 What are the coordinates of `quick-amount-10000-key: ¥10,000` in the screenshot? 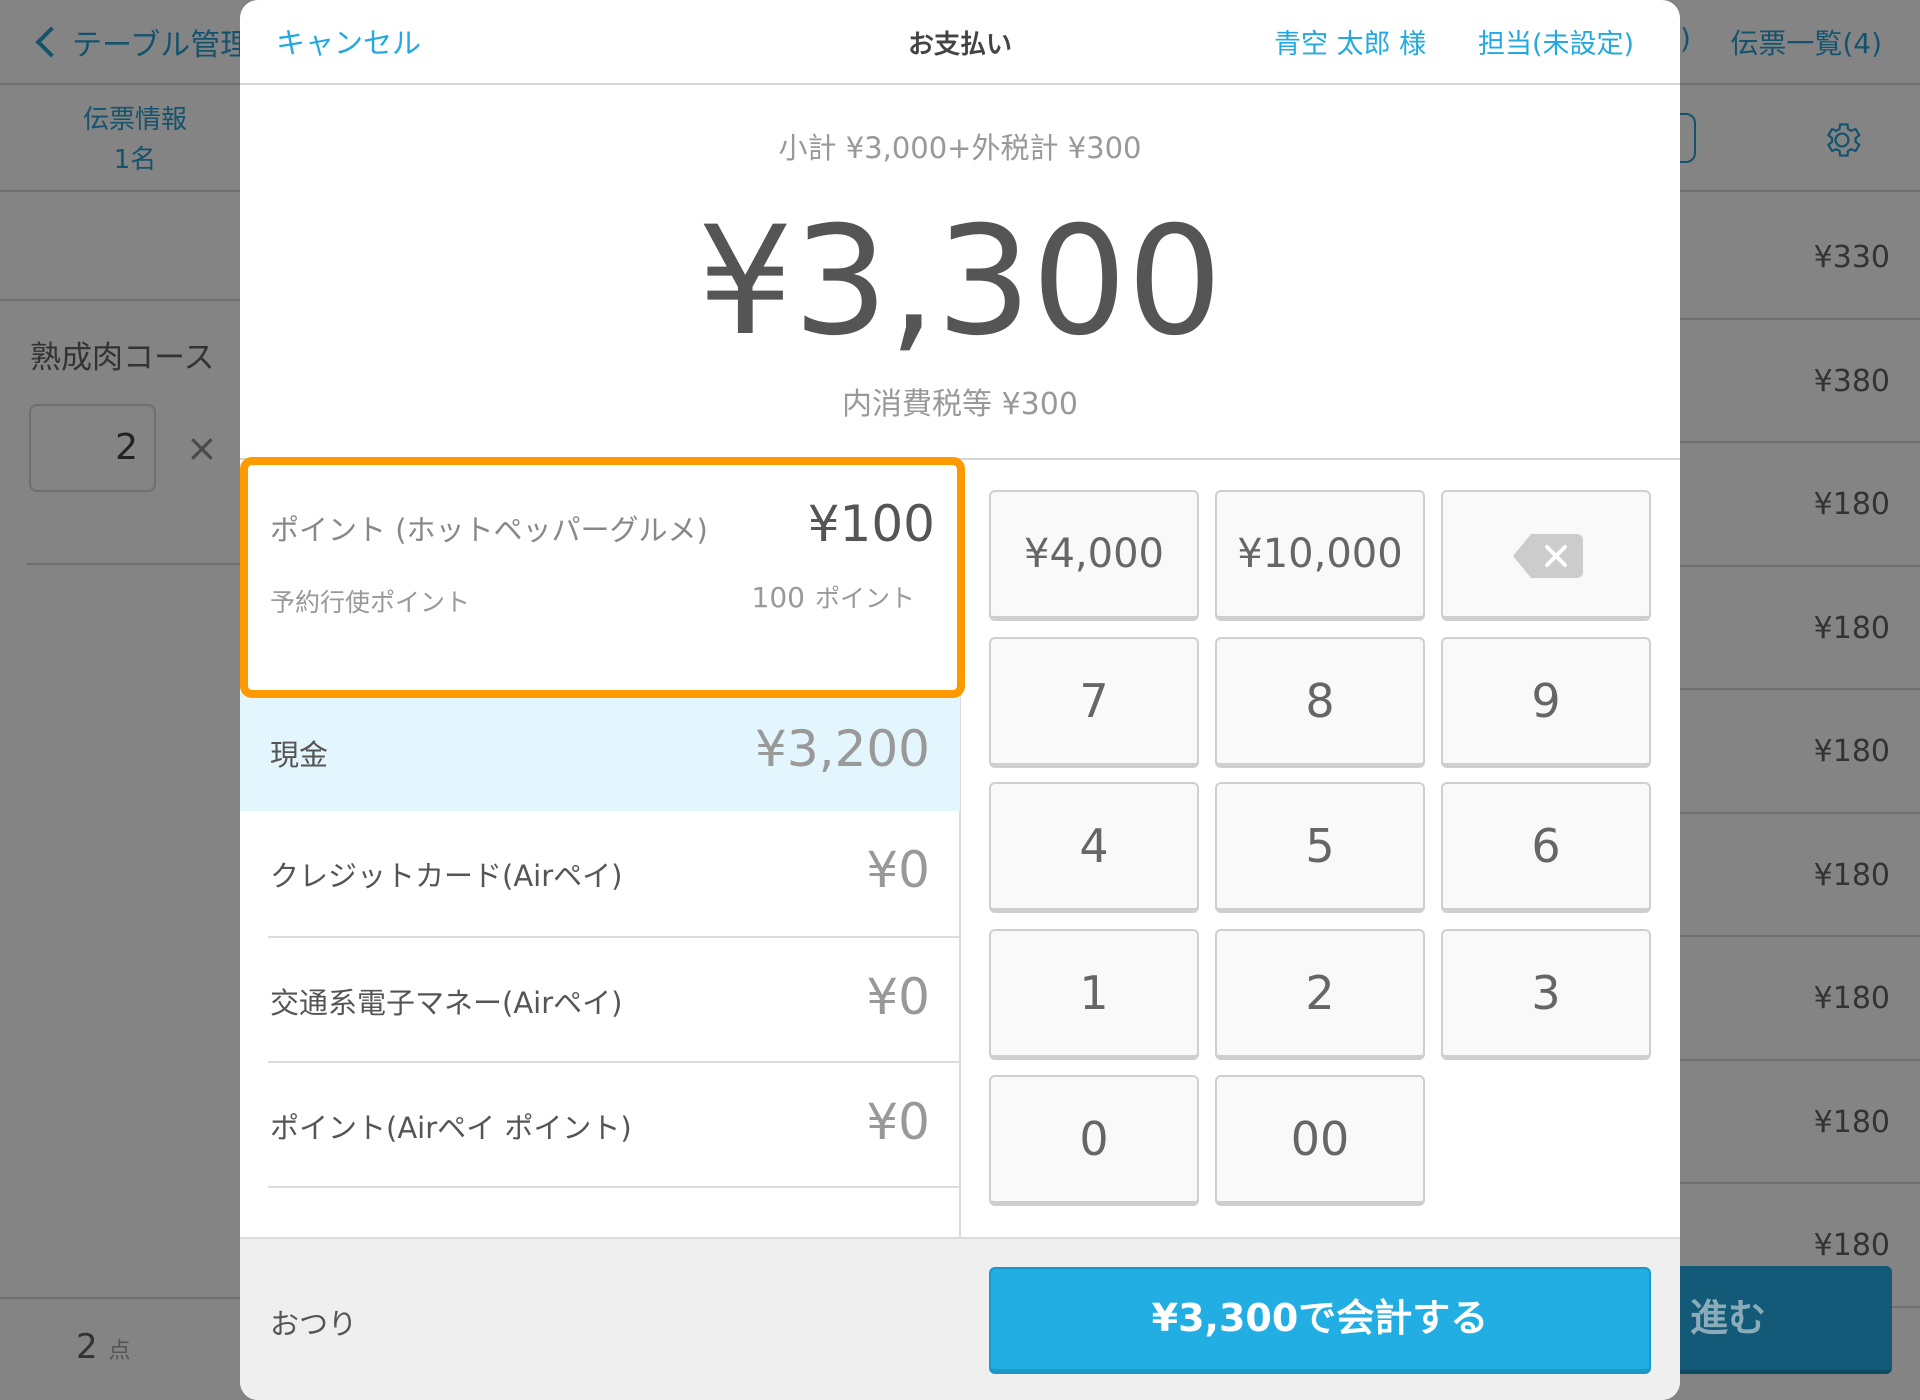 It's located at (1320, 555).